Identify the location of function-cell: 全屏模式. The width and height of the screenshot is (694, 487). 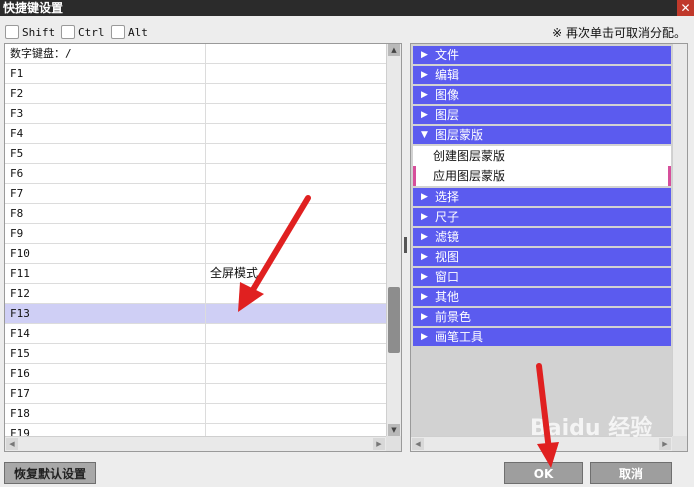
(234, 273).